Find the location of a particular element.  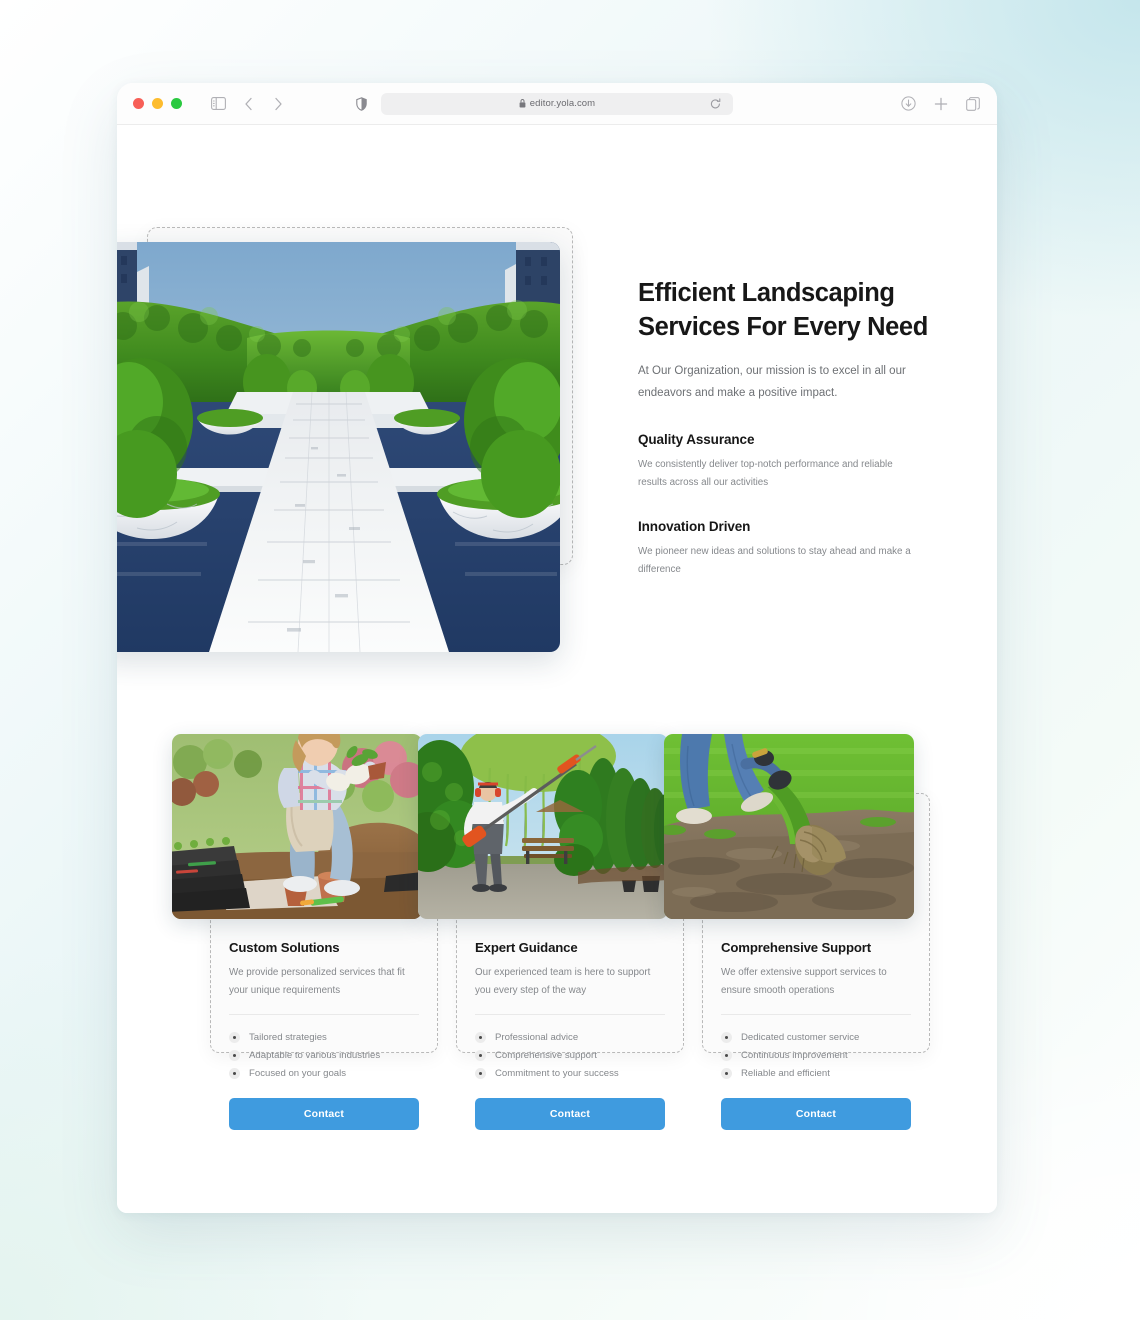

plus-icon is located at coordinates (940, 103).